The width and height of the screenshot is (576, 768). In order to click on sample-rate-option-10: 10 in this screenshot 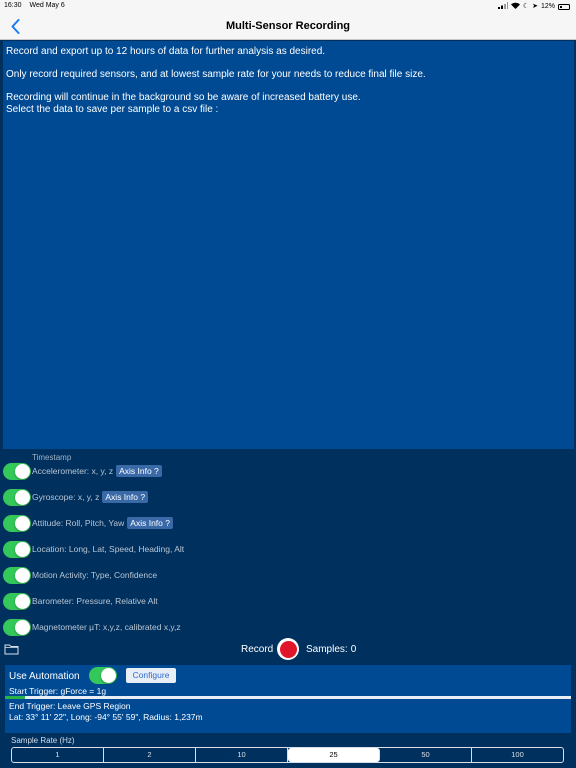, I will do `click(242, 755)`.